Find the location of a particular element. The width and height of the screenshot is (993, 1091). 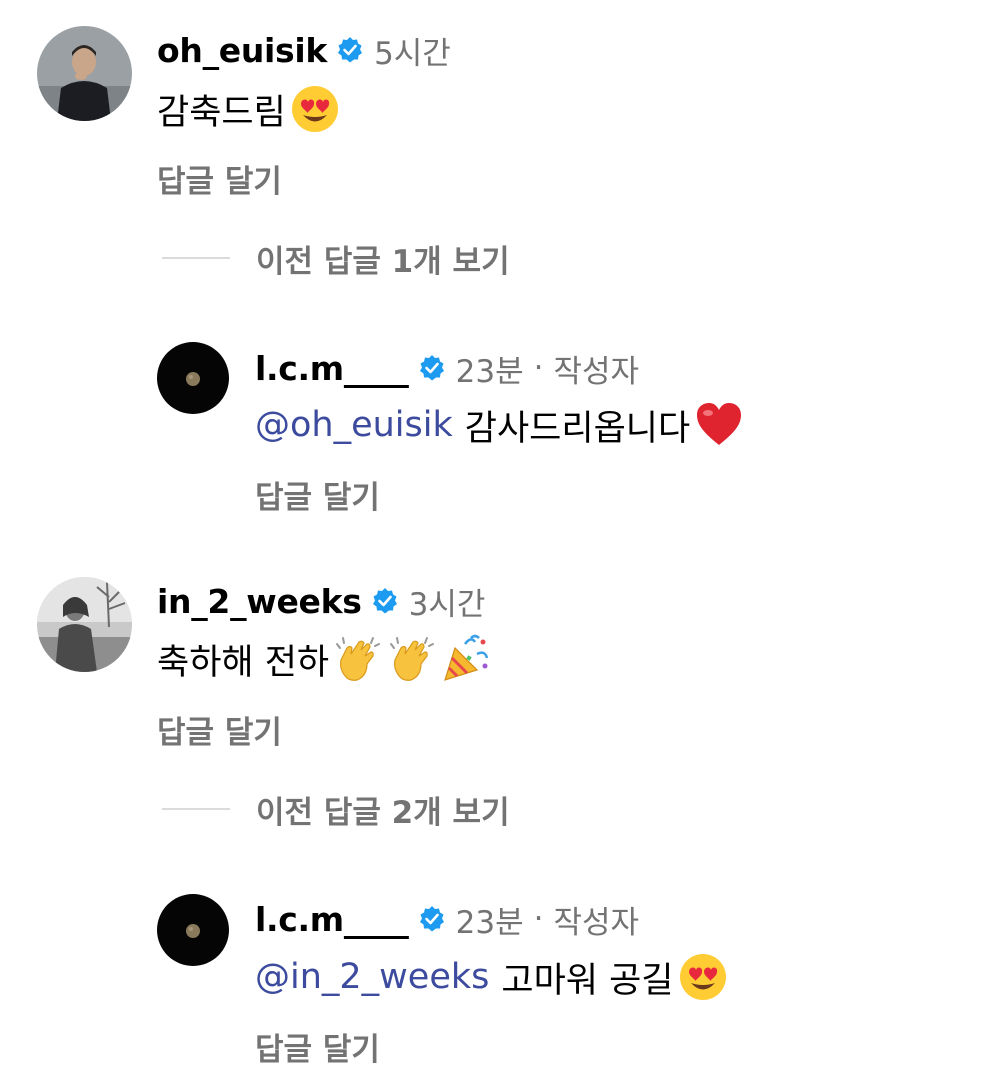

mention-link: @in_2_weeks is located at coordinates (372, 977).